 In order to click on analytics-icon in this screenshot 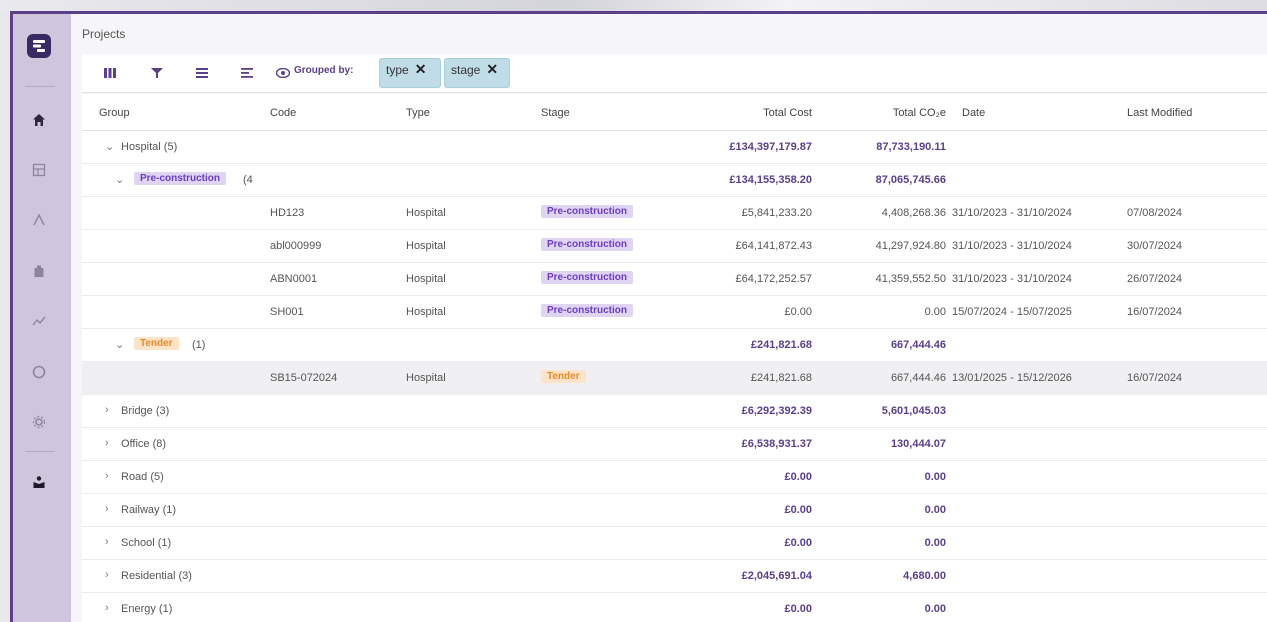, I will do `click(39, 220)`.